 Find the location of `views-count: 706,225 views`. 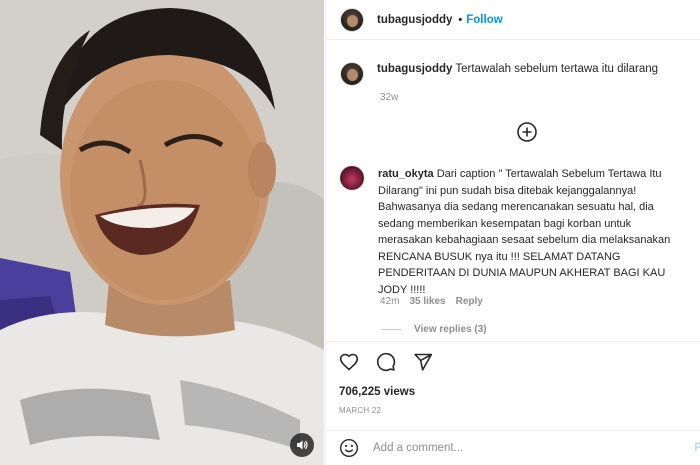

views-count: 706,225 views is located at coordinates (377, 392).